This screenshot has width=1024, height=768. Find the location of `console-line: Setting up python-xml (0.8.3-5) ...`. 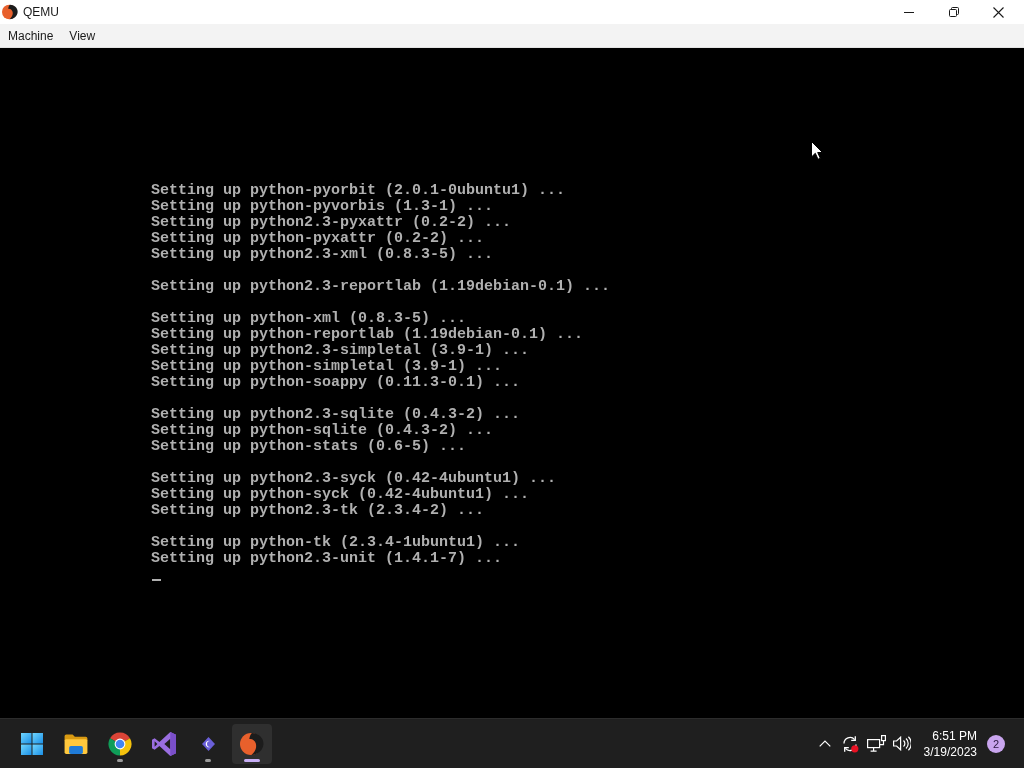

console-line: Setting up python-xml (0.8.3-5) ... is located at coordinates (309, 319).